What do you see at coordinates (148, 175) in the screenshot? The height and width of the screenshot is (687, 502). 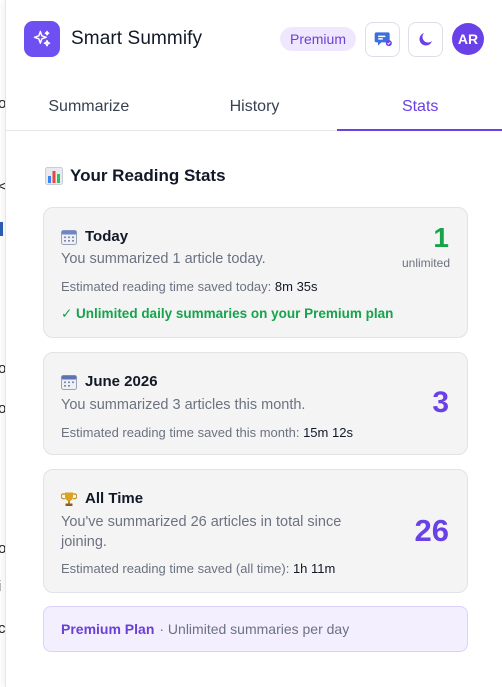 I see `section-title-text: Your Reading Stats` at bounding box center [148, 175].